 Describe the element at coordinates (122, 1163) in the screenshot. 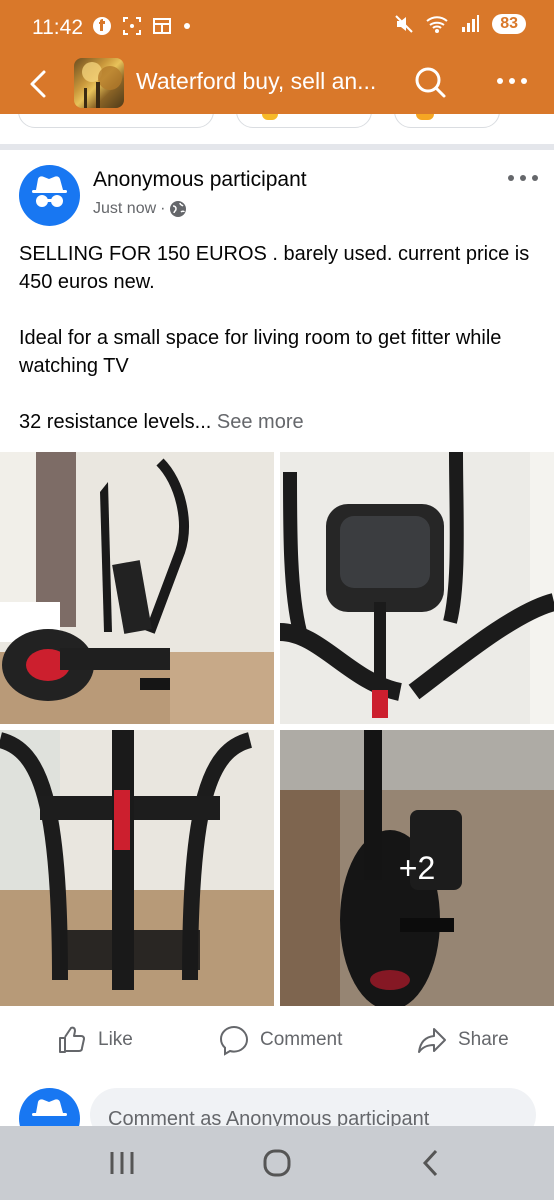

I see `recent-apps-icon` at that location.